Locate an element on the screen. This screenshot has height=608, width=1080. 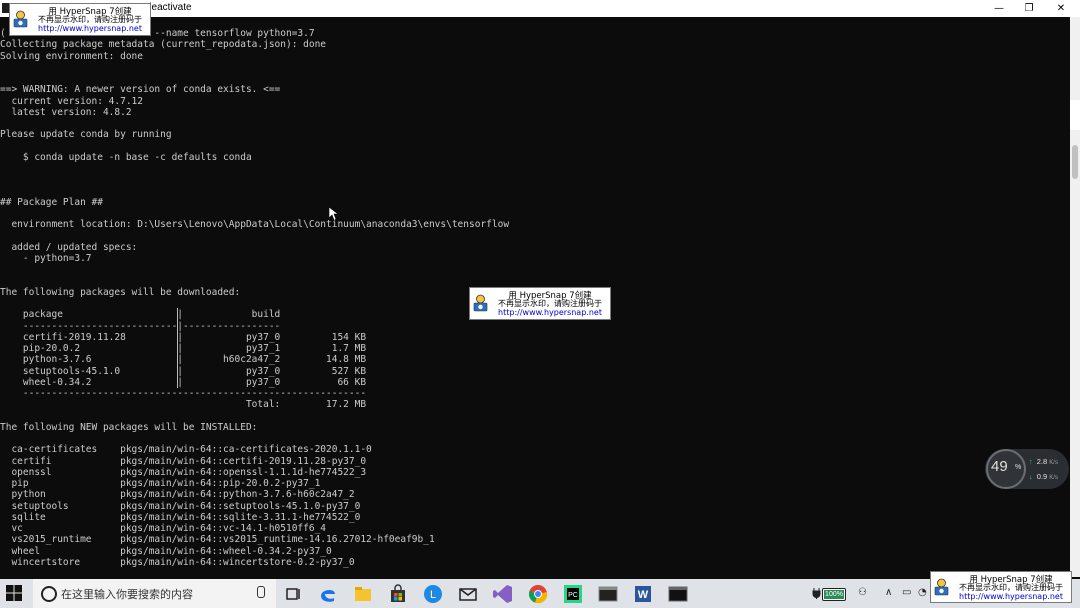
download-speed-value: 0.9 is located at coordinates (1042, 476).